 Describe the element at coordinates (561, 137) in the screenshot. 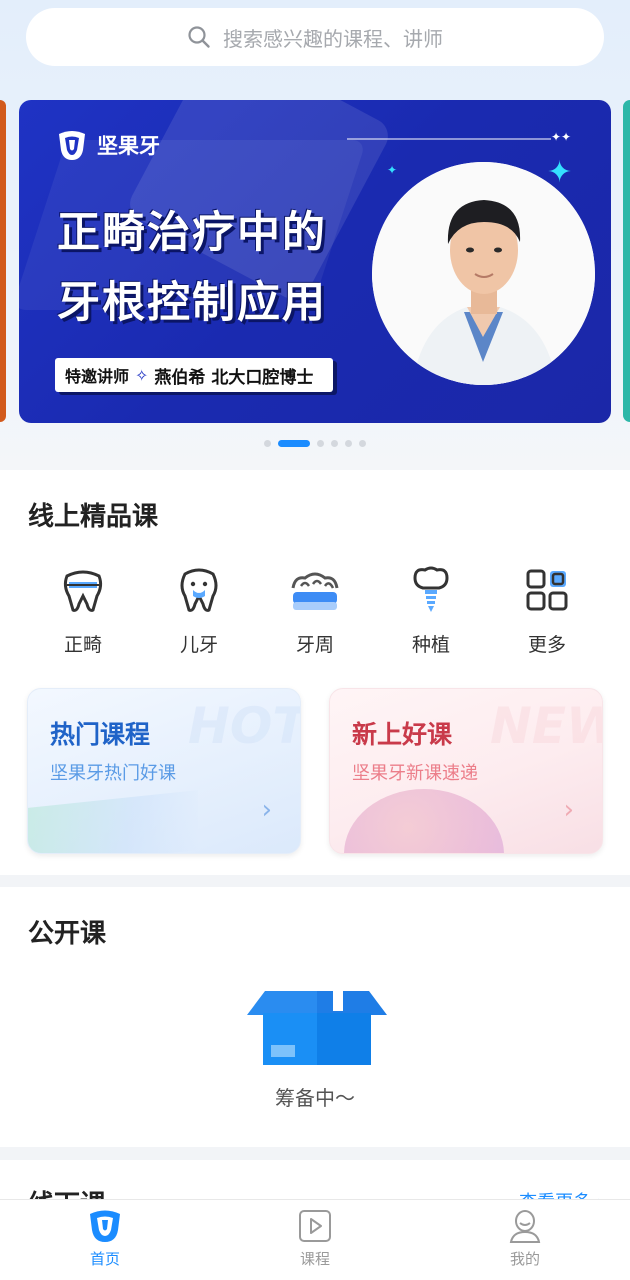

I see `sparkle-icon: ✦✦` at that location.